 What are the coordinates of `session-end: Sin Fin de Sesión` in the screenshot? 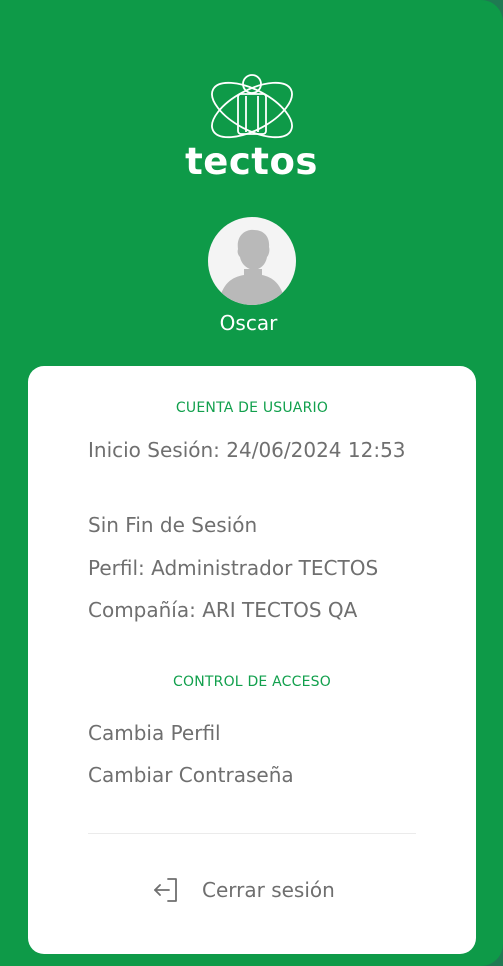 It's located at (173, 525).